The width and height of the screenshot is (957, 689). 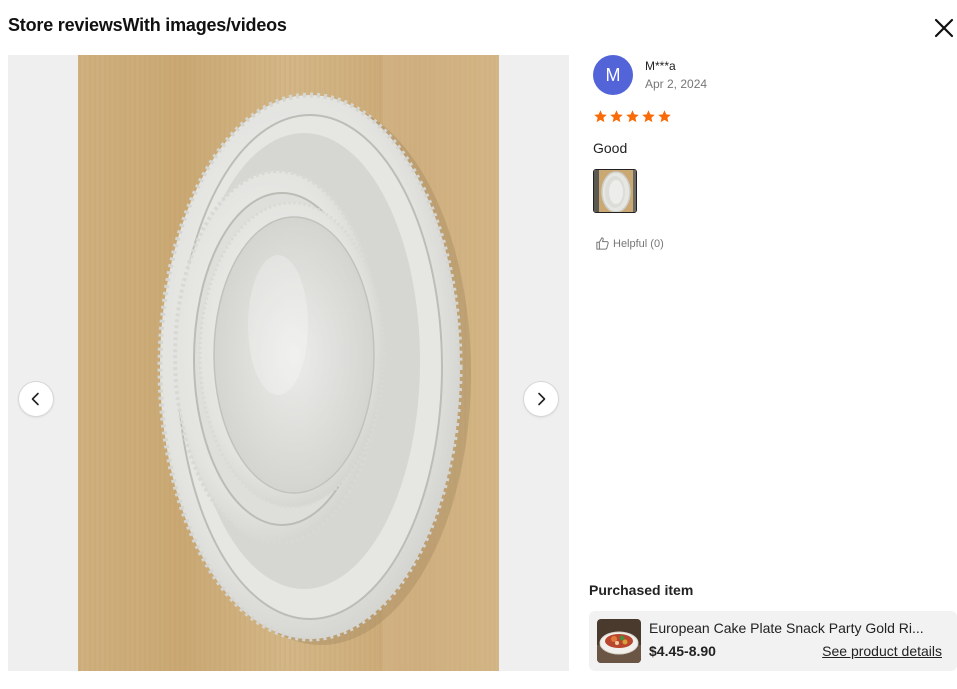 I want to click on close-button, so click(x=943, y=28).